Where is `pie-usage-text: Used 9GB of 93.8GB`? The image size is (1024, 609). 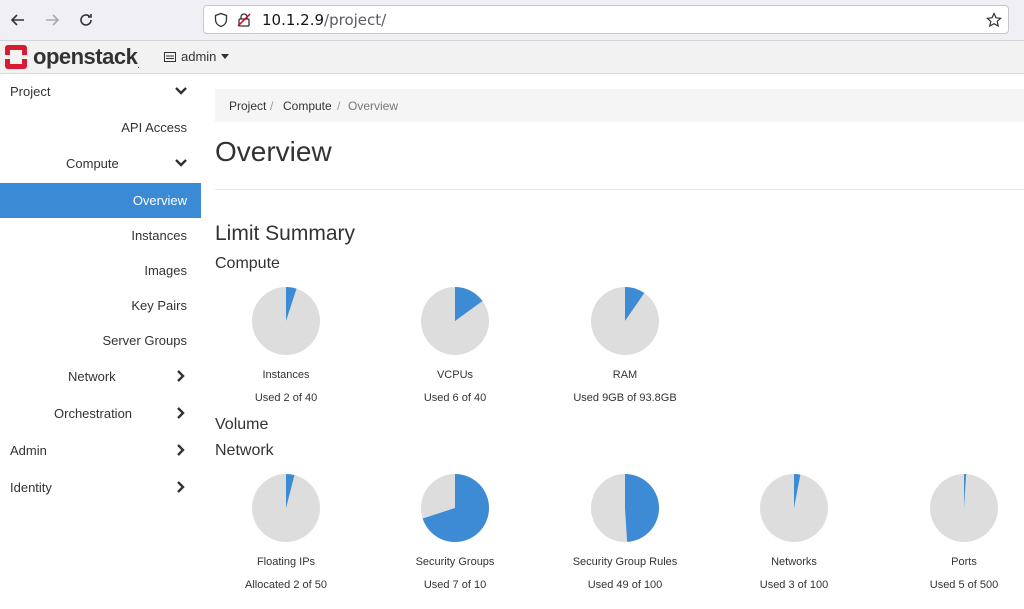
pie-usage-text: Used 9GB of 93.8GB is located at coordinates (625, 398).